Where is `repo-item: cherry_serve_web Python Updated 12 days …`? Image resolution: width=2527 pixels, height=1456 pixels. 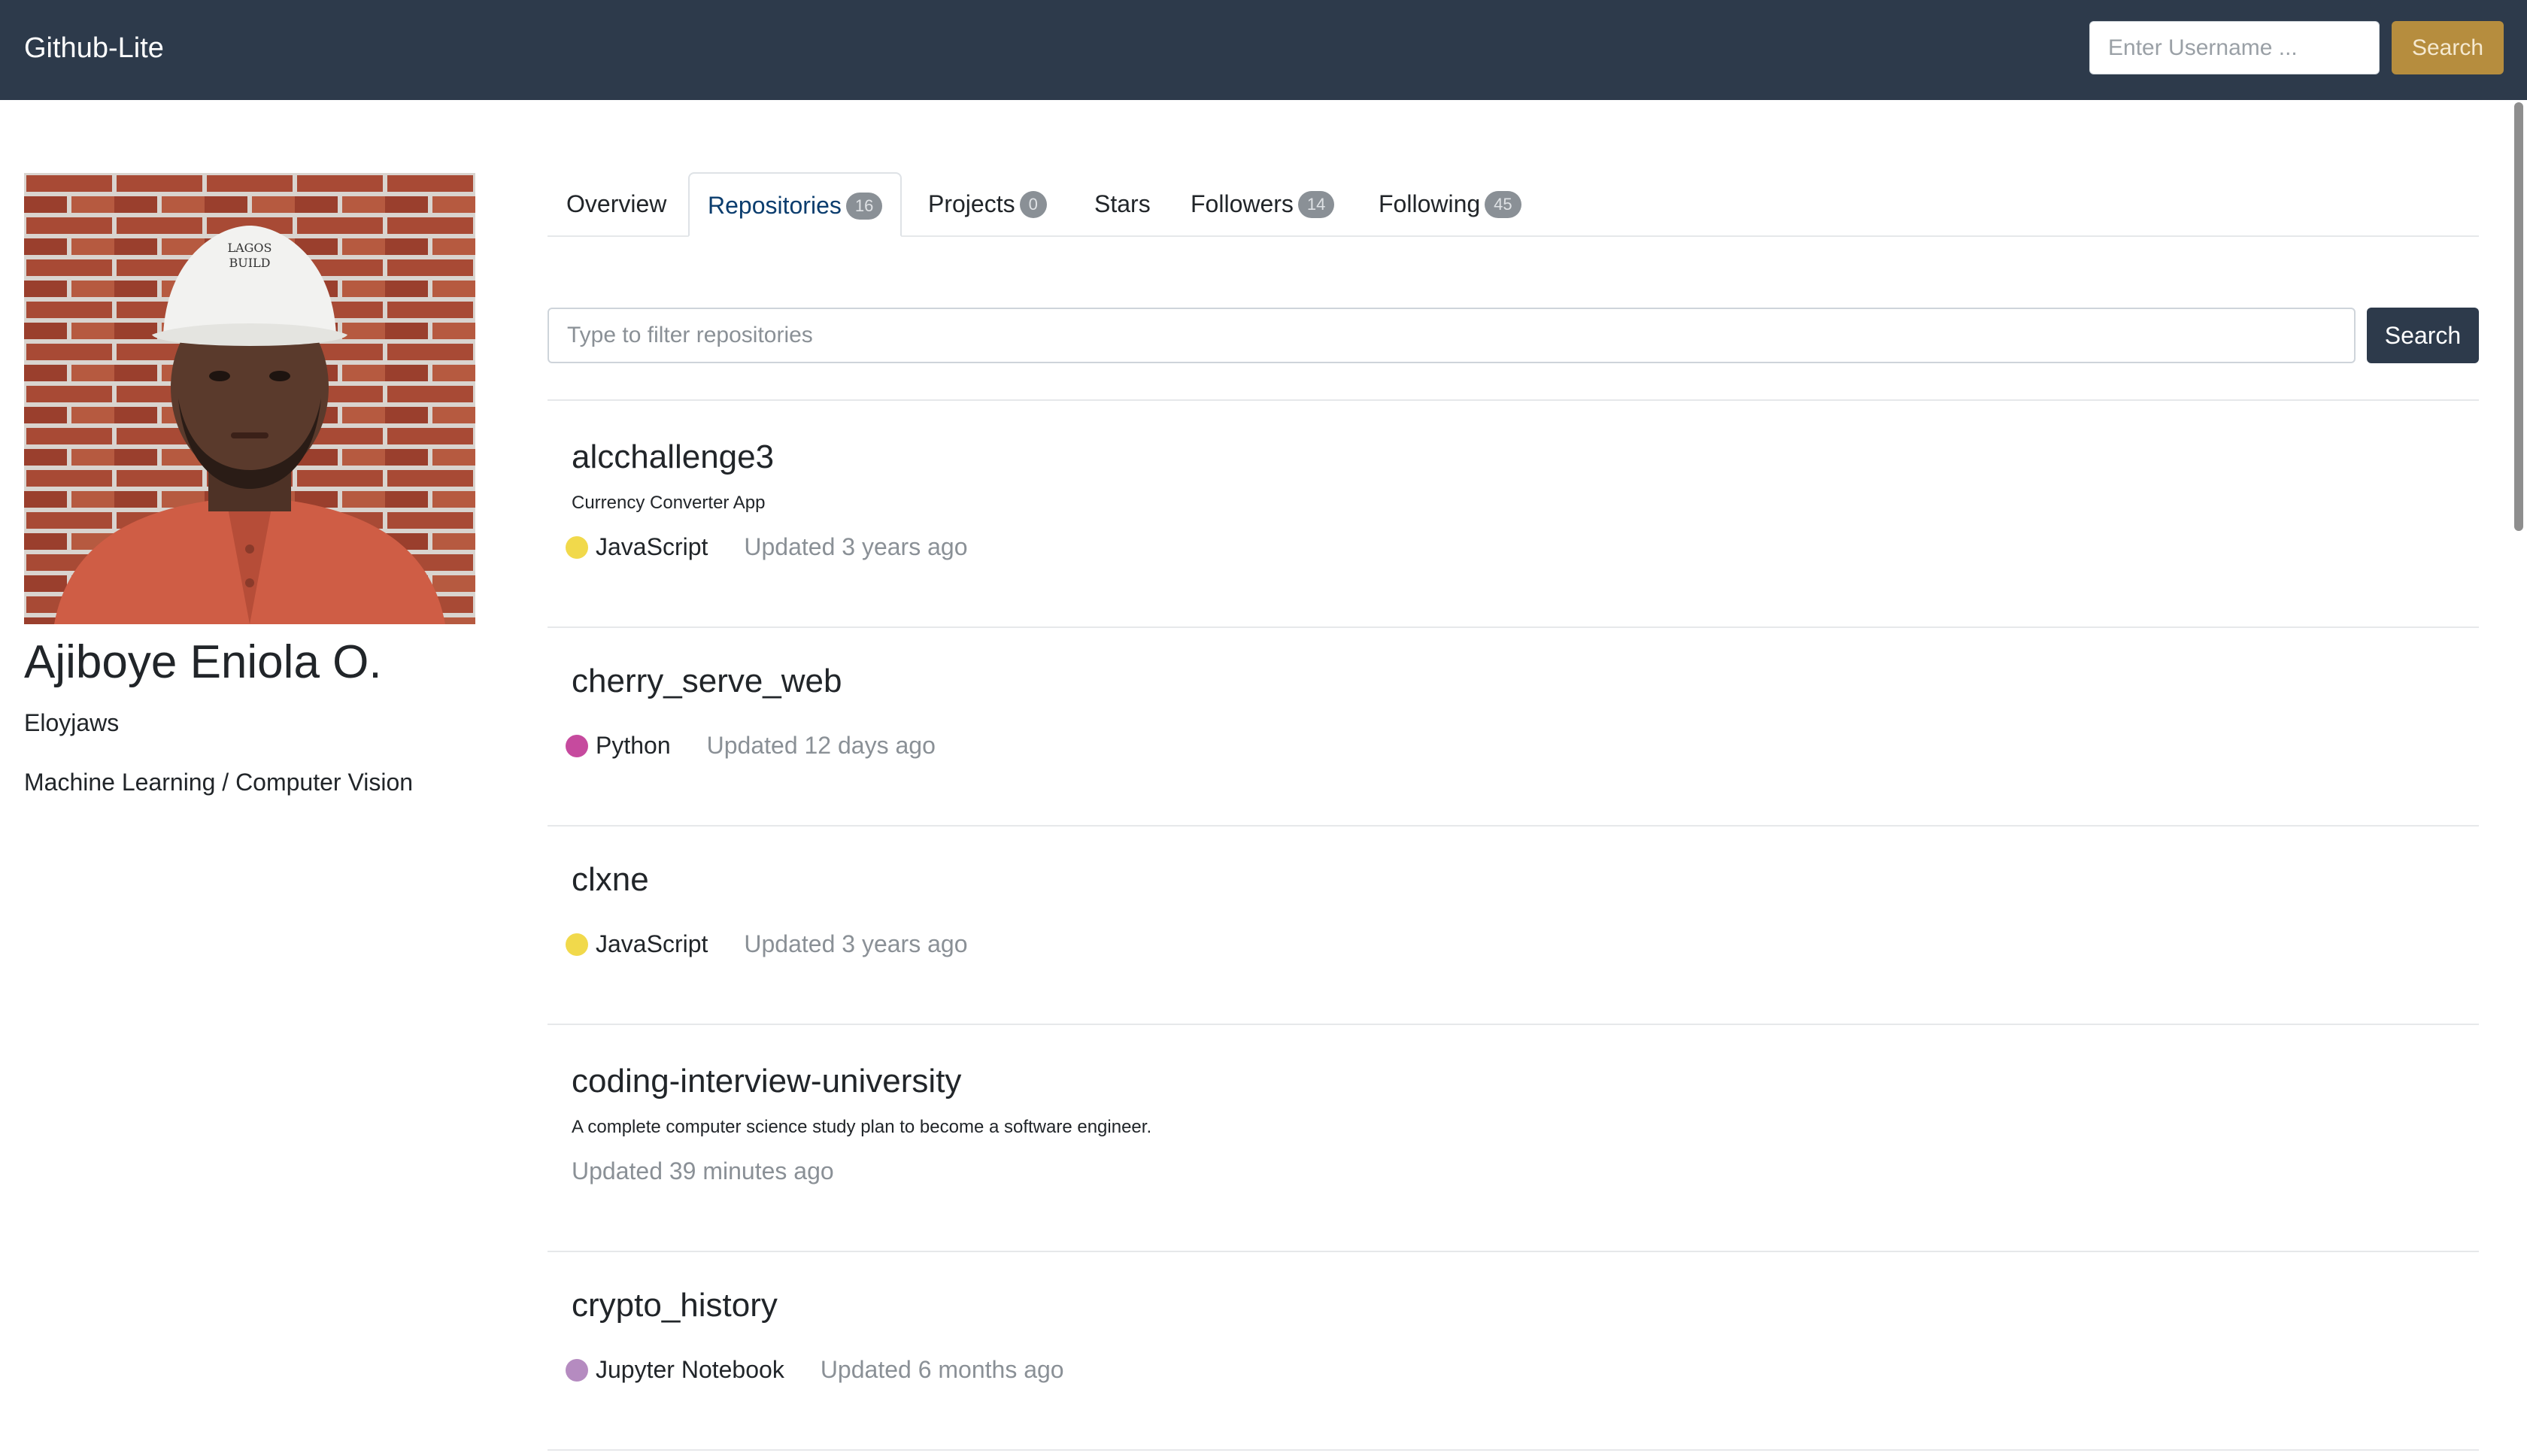 repo-item: cherry_serve_web Python Updated 12 days … is located at coordinates (1513, 727).